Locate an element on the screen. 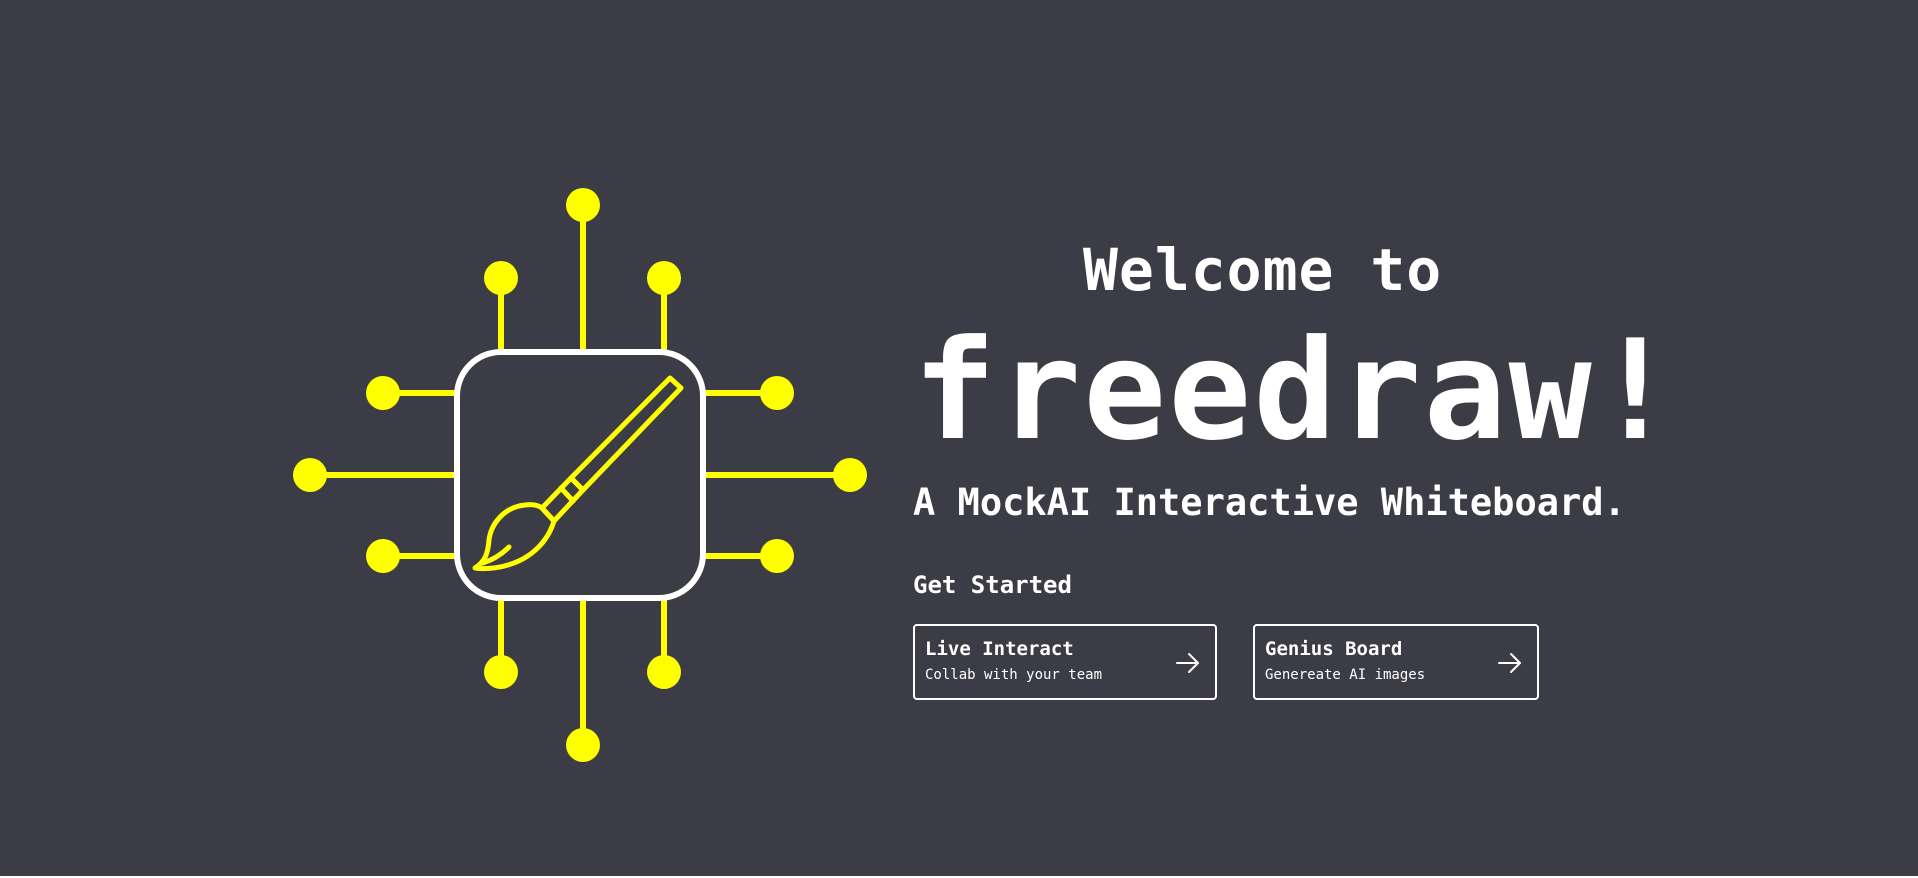 The width and height of the screenshot is (1918, 878). card-title: Genius Board is located at coordinates (1334, 649).